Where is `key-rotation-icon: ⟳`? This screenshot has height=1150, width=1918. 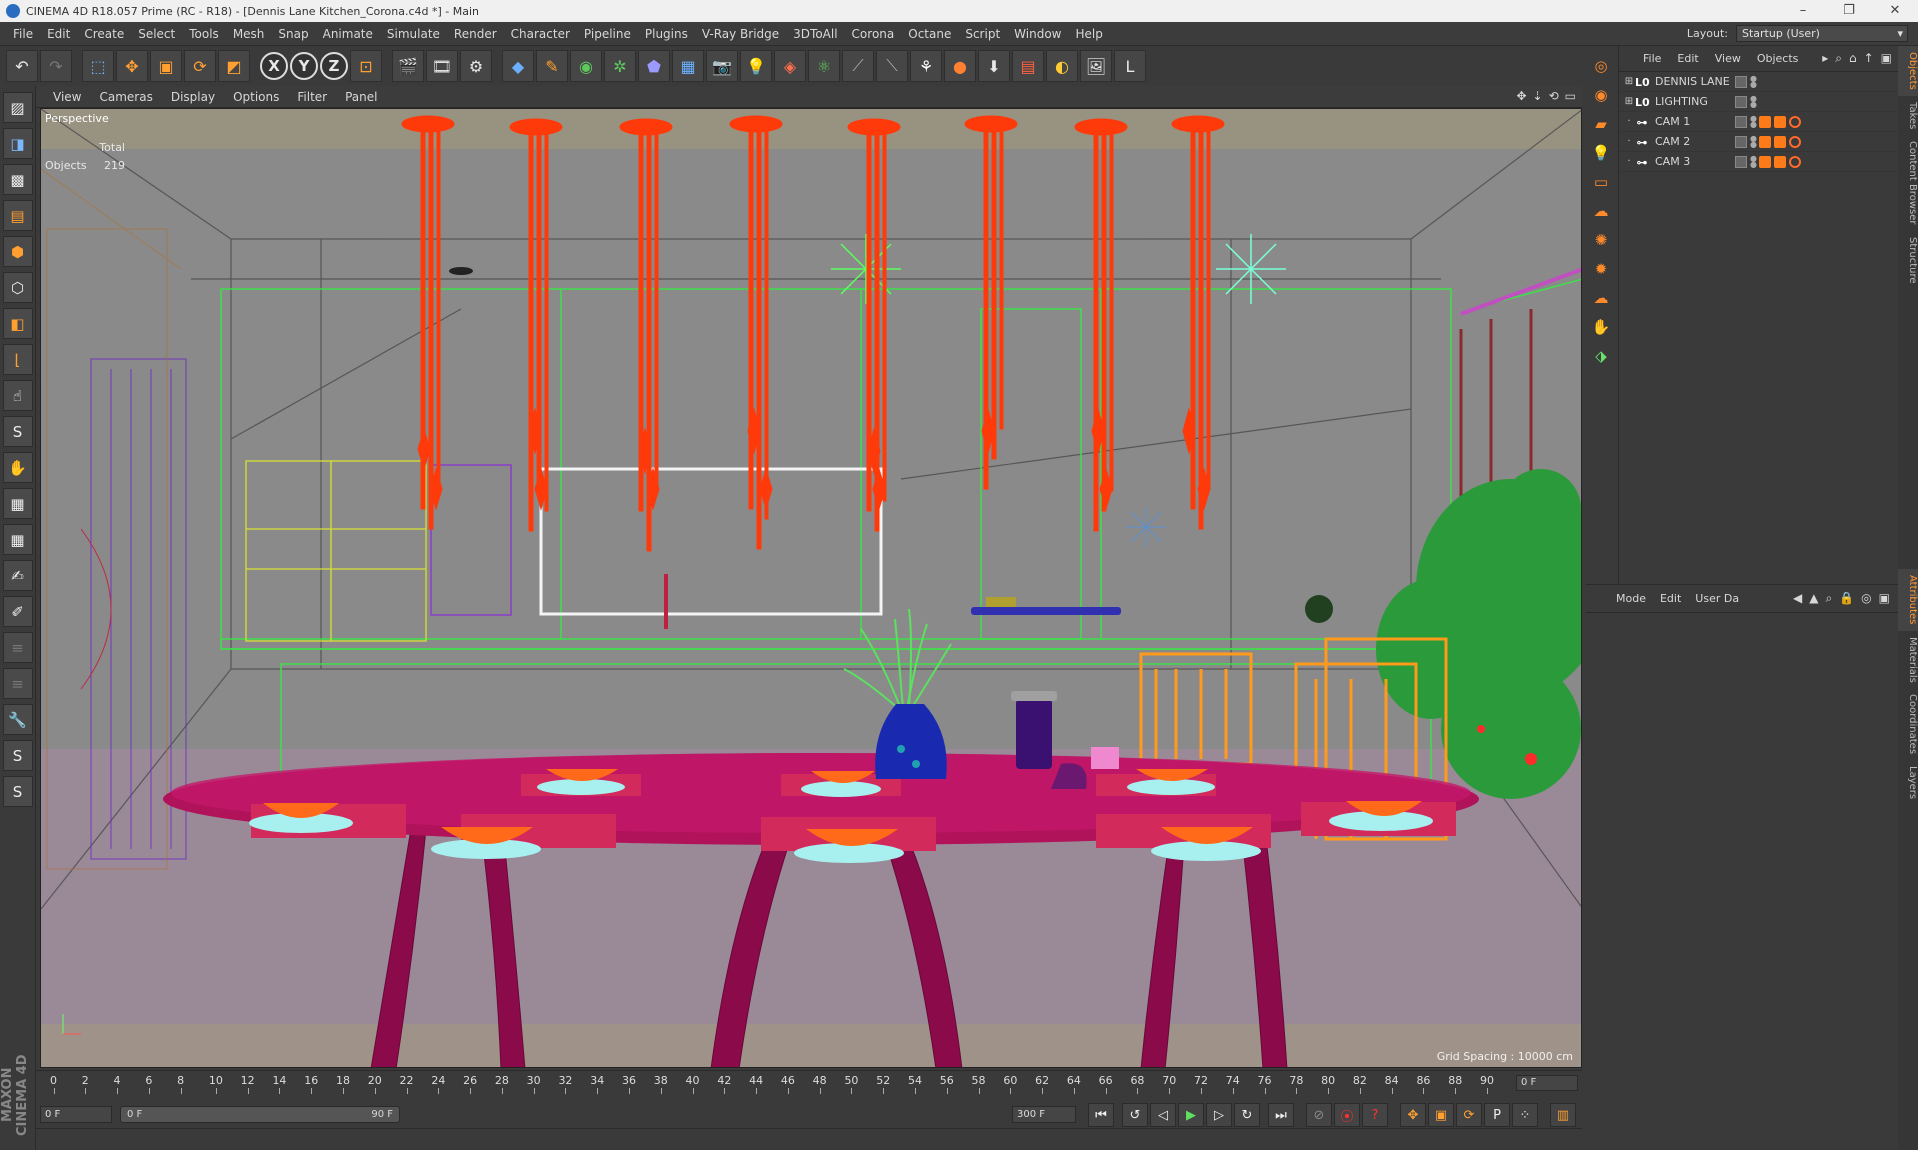 key-rotation-icon: ⟳ is located at coordinates (1469, 1115).